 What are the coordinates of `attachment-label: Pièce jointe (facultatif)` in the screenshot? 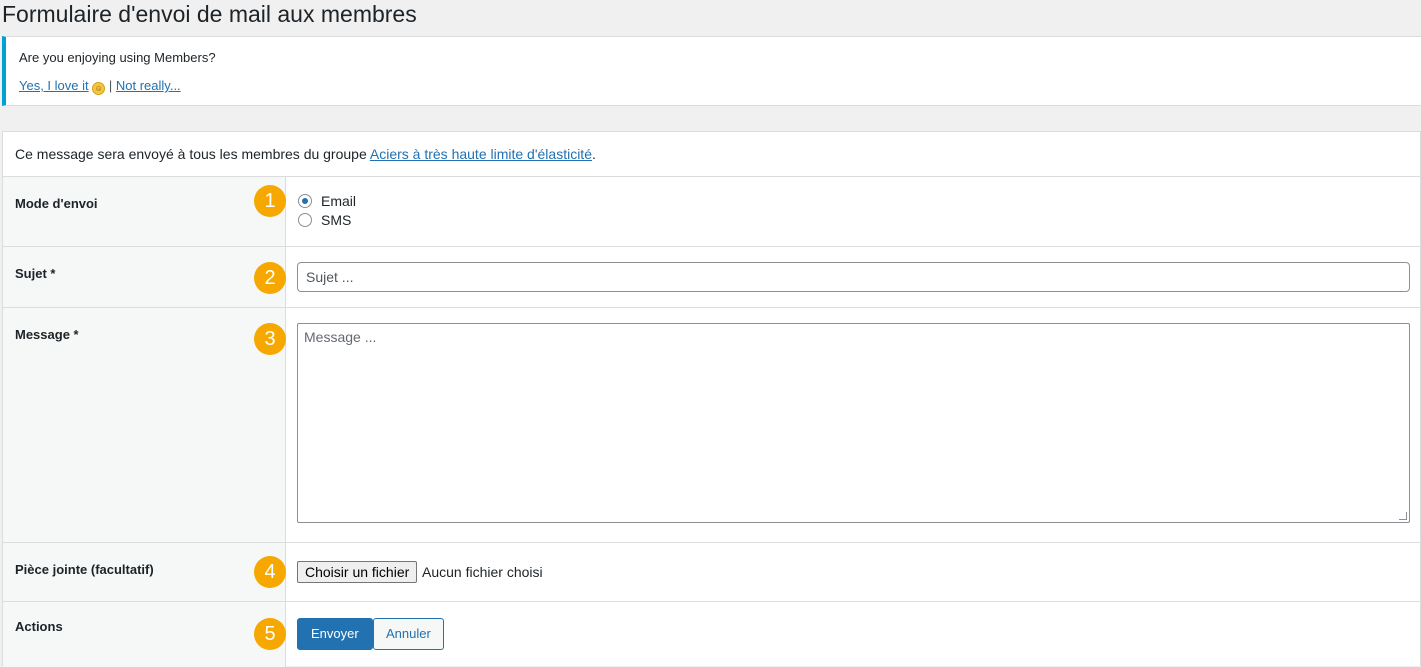 It's located at (84, 569).